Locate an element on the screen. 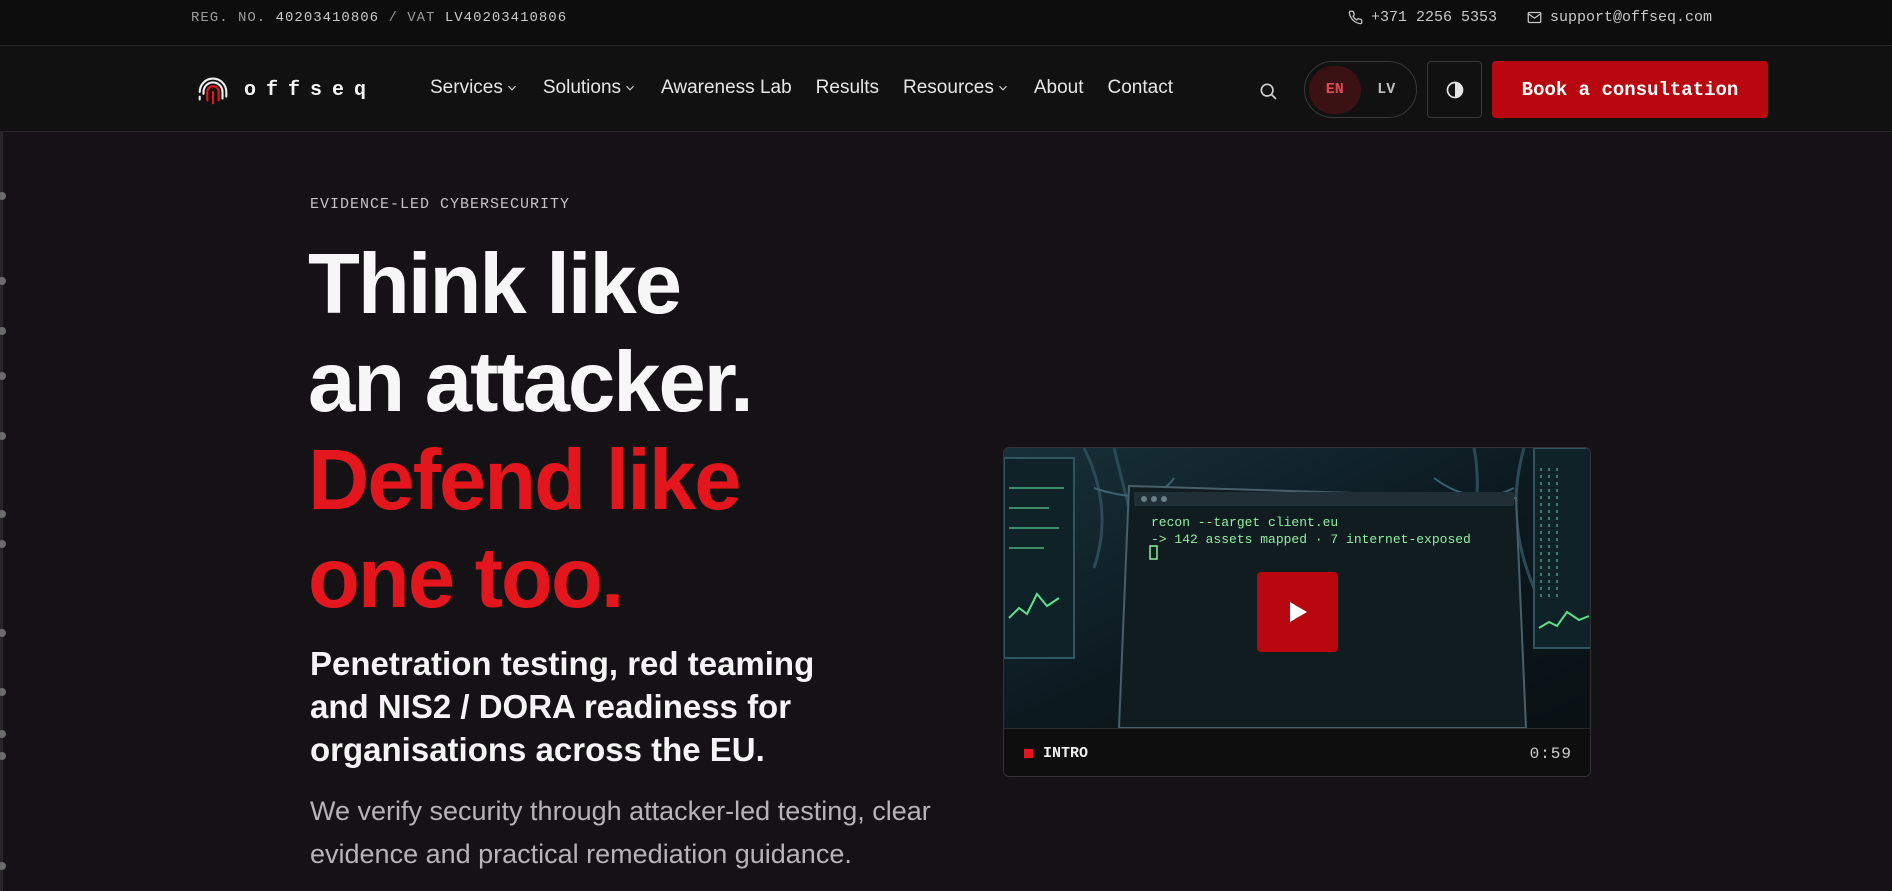  reg-number: 40203410806 is located at coordinates (327, 18).